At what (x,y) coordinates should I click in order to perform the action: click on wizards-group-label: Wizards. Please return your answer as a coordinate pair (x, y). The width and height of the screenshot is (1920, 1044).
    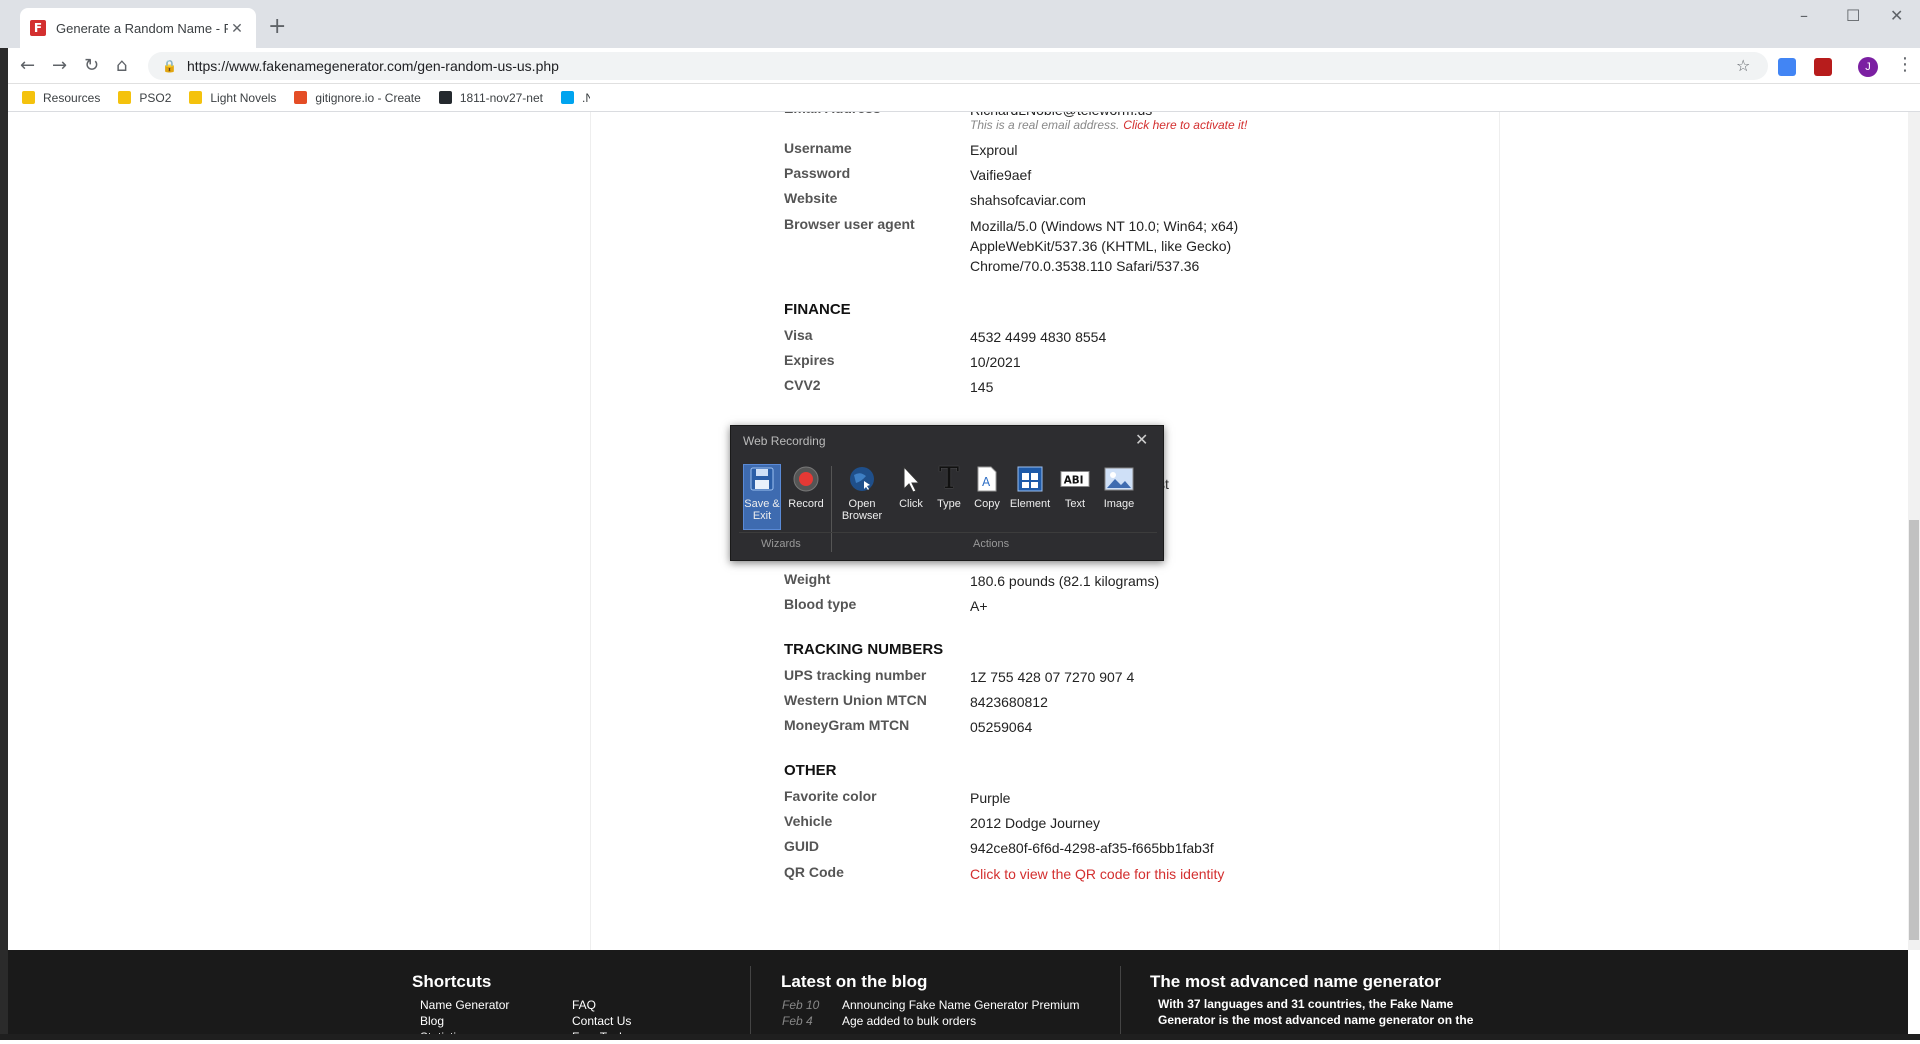
    Looking at the image, I should click on (781, 544).